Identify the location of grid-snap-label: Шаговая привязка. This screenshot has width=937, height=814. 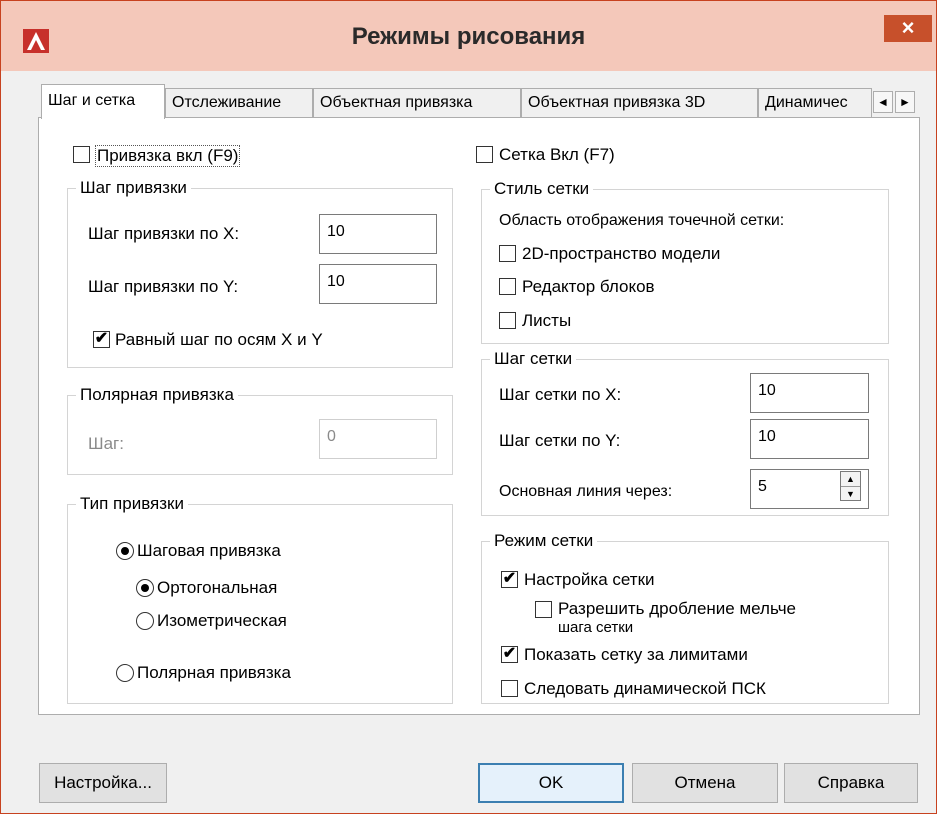
(209, 551).